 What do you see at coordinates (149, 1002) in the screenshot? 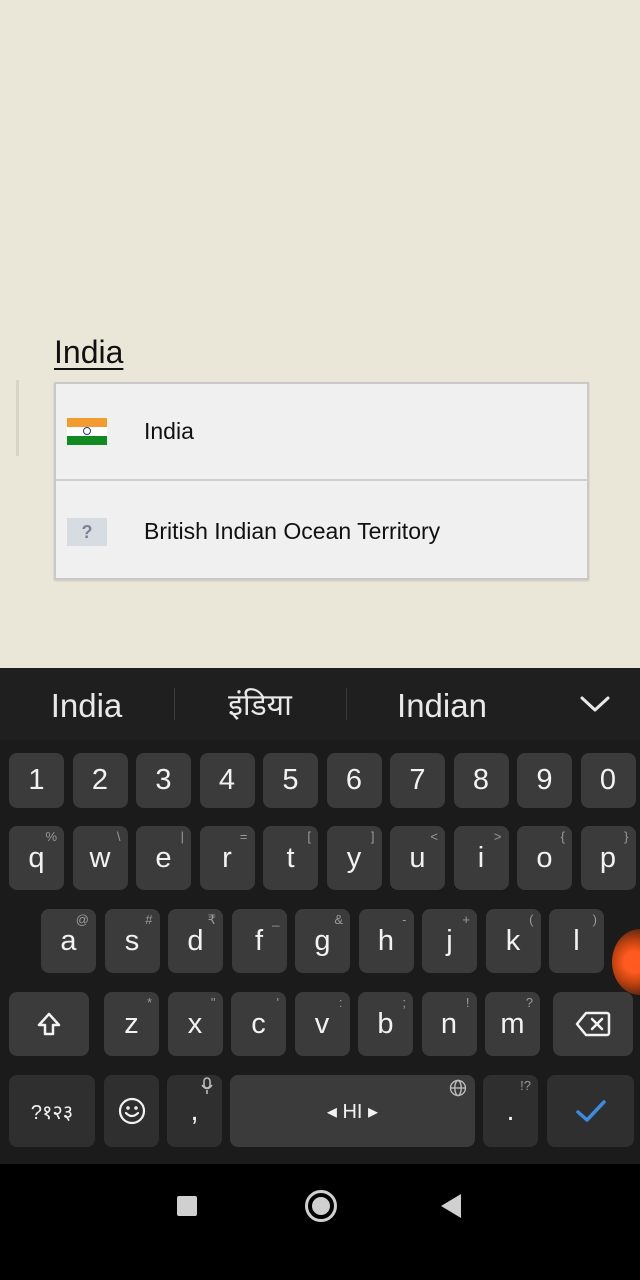
I see `key-hint: *` at bounding box center [149, 1002].